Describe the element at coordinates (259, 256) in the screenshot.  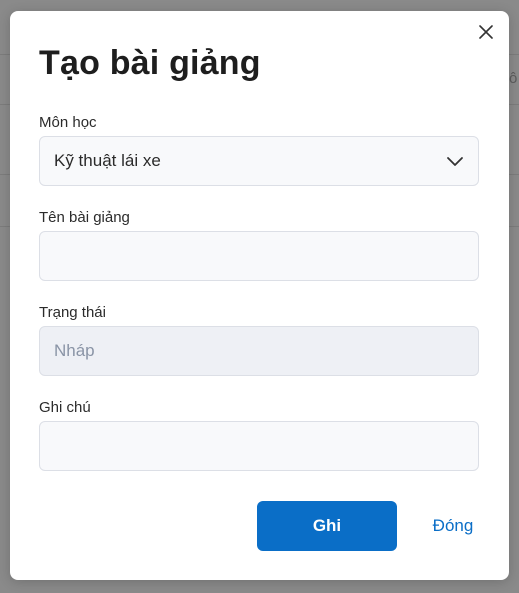
I see `lesson-name-input` at that location.